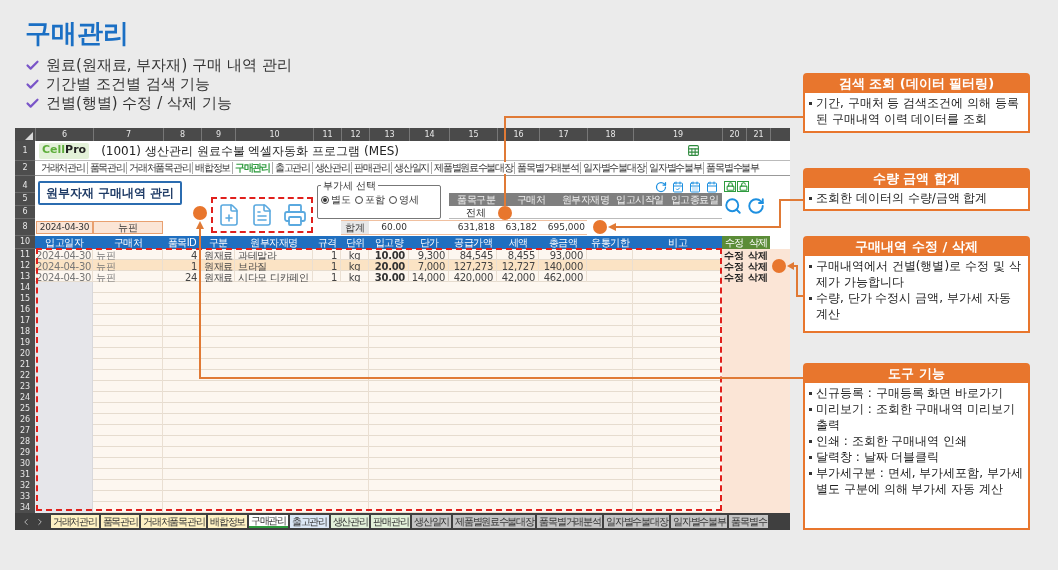  Describe the element at coordinates (268, 521) in the screenshot. I see `sheet-tab: 구매관리` at that location.